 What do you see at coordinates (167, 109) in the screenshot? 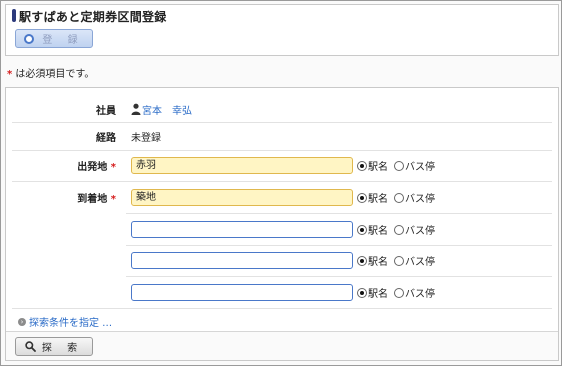
I see `employee-name-link: 宮本 幸弘` at bounding box center [167, 109].